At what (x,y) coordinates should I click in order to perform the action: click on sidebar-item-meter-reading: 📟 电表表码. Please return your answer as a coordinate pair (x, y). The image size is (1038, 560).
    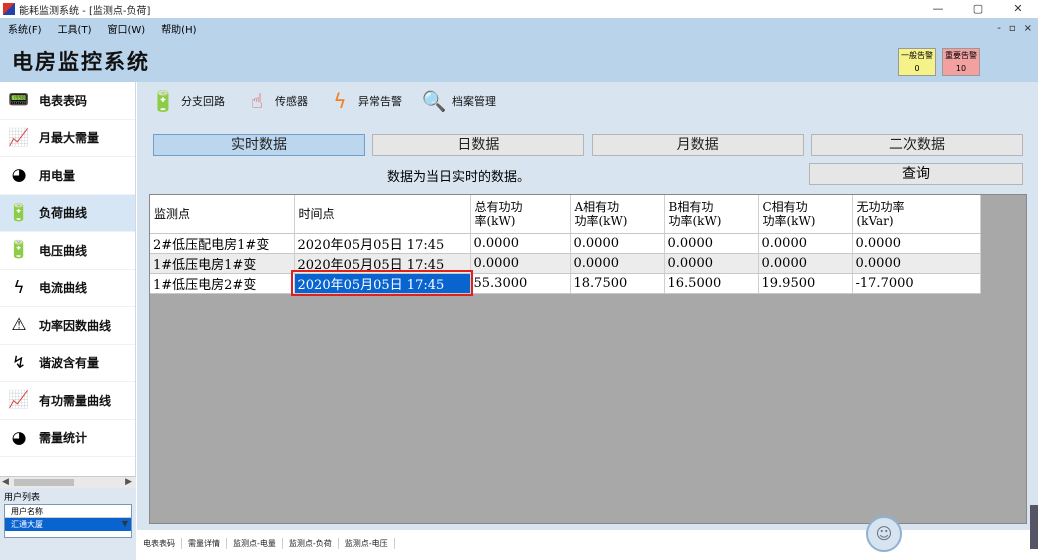
    Looking at the image, I should click on (67, 101).